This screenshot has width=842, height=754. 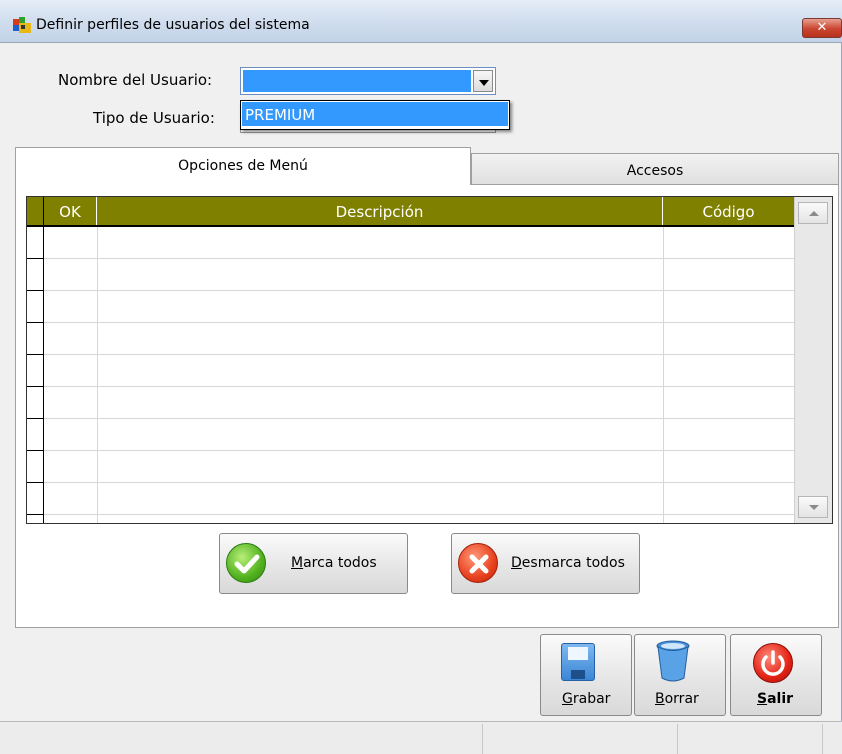 What do you see at coordinates (173, 25) in the screenshot?
I see `window-title: Definir perfiles de usuarios del sistema` at bounding box center [173, 25].